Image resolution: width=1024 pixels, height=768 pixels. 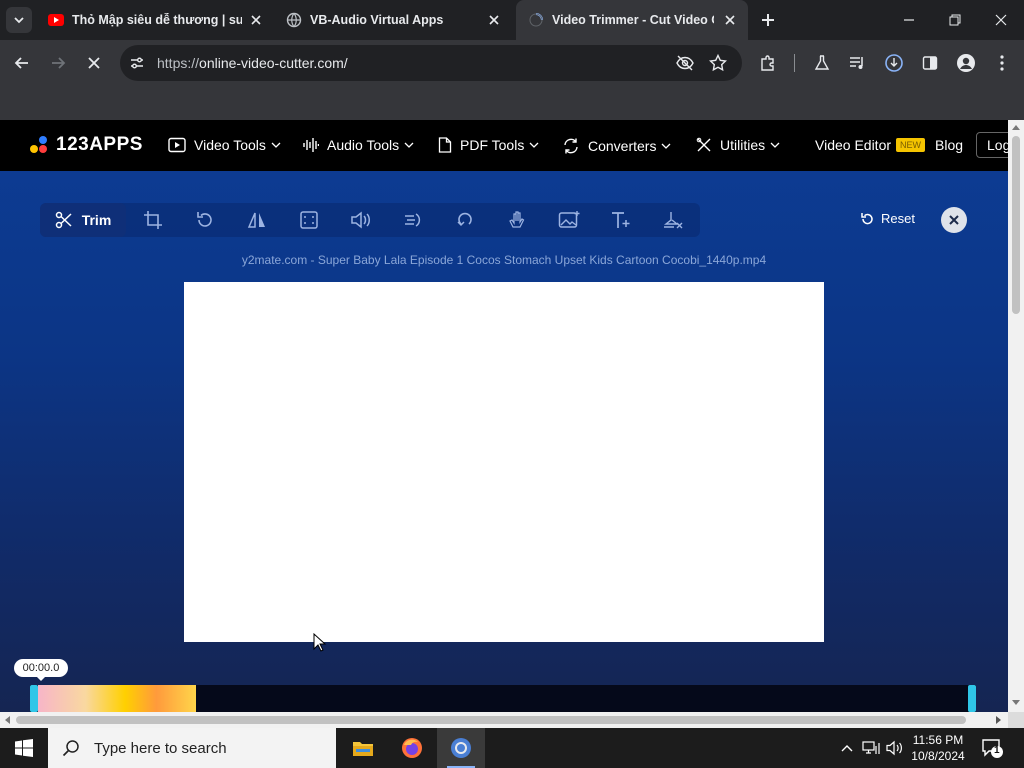 What do you see at coordinates (86, 145) in the screenshot?
I see `site-logo: 123APPS` at bounding box center [86, 145].